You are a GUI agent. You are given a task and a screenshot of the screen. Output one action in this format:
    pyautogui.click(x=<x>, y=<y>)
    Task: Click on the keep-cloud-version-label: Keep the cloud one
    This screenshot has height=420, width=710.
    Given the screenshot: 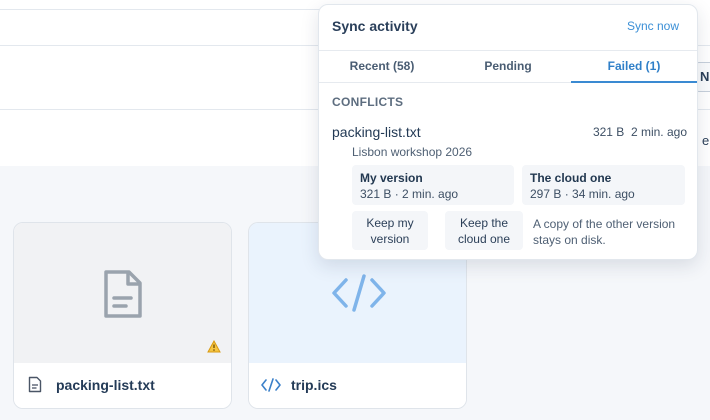 What is the action you would take?
    pyautogui.click(x=484, y=231)
    